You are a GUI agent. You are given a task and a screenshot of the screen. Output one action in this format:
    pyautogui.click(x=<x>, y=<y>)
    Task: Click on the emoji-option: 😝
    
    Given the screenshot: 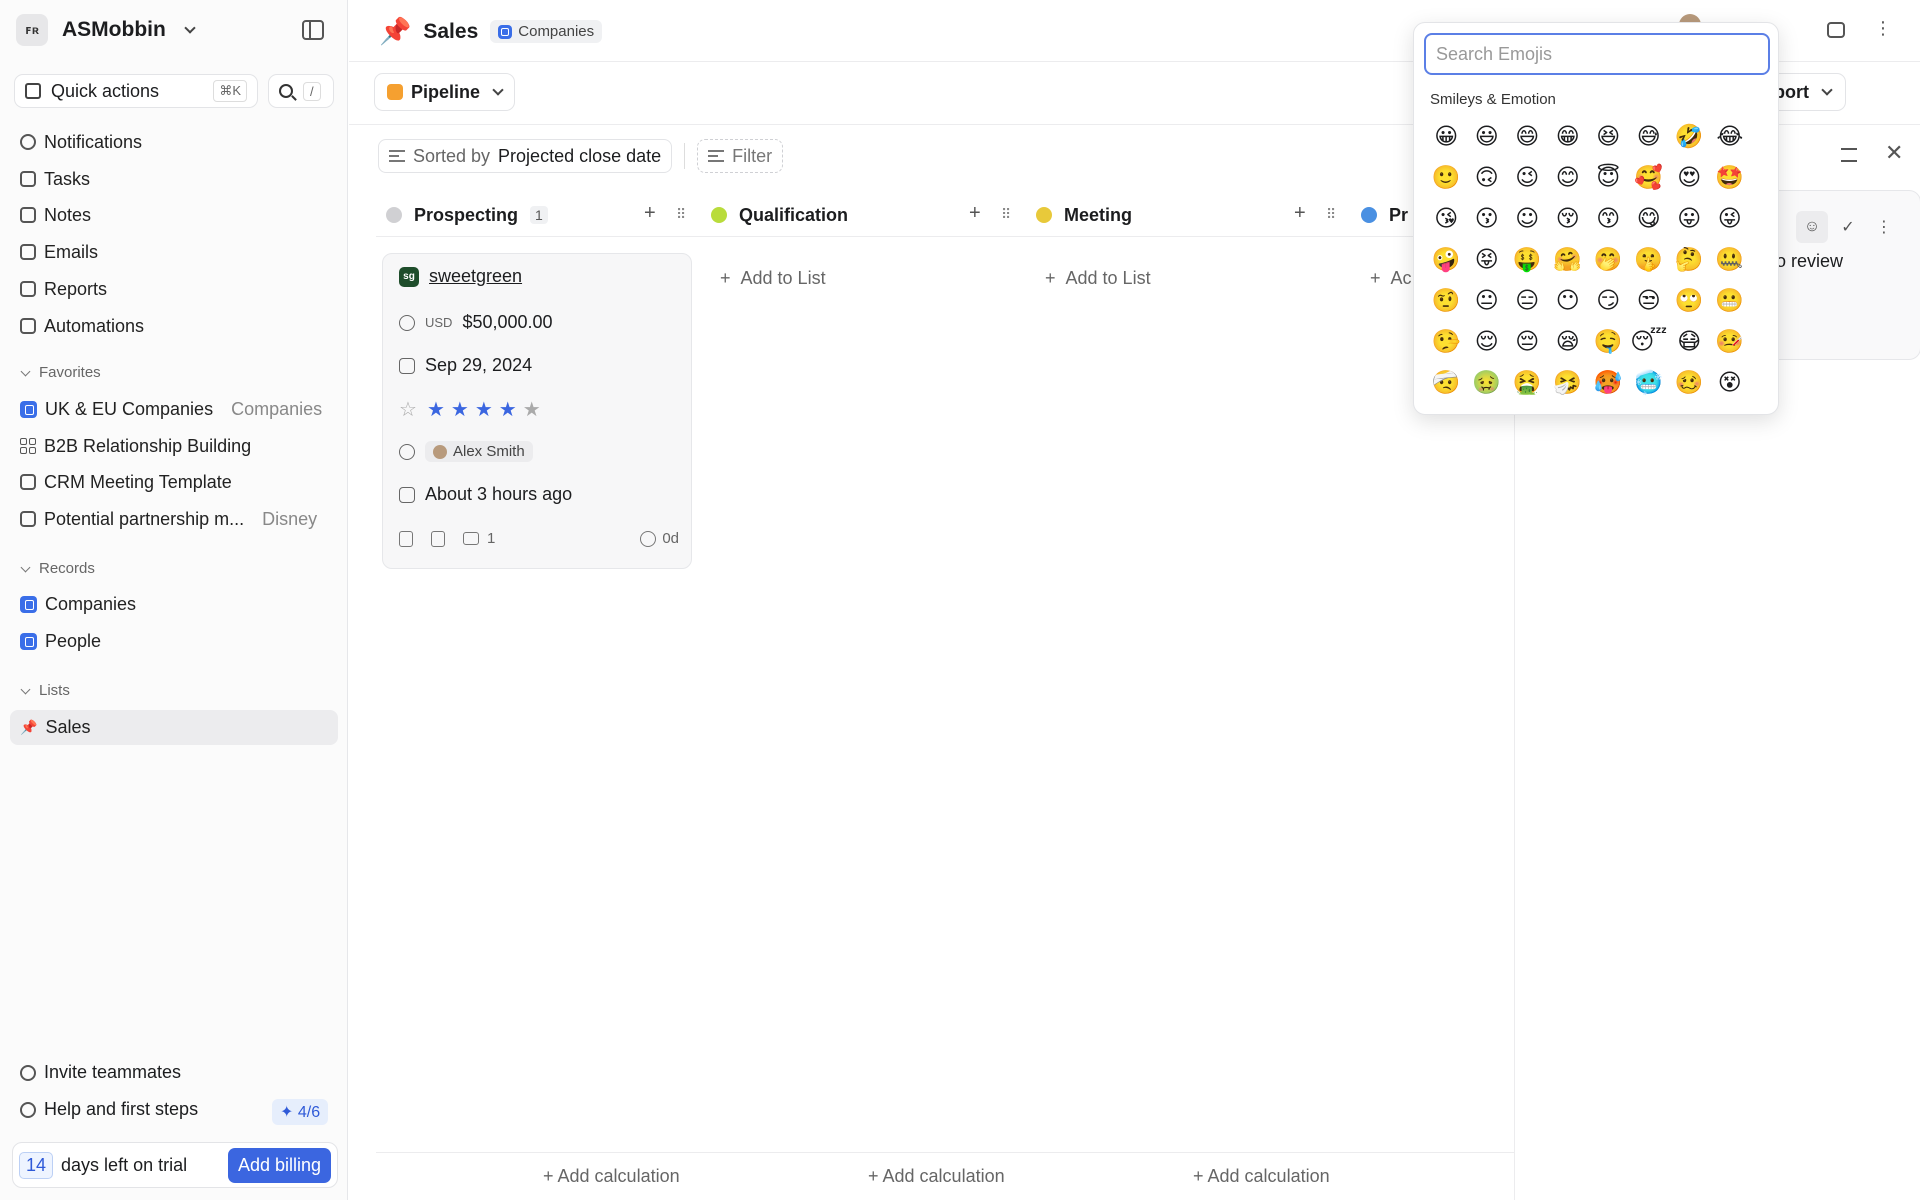 What is the action you would take?
    pyautogui.click(x=1487, y=259)
    